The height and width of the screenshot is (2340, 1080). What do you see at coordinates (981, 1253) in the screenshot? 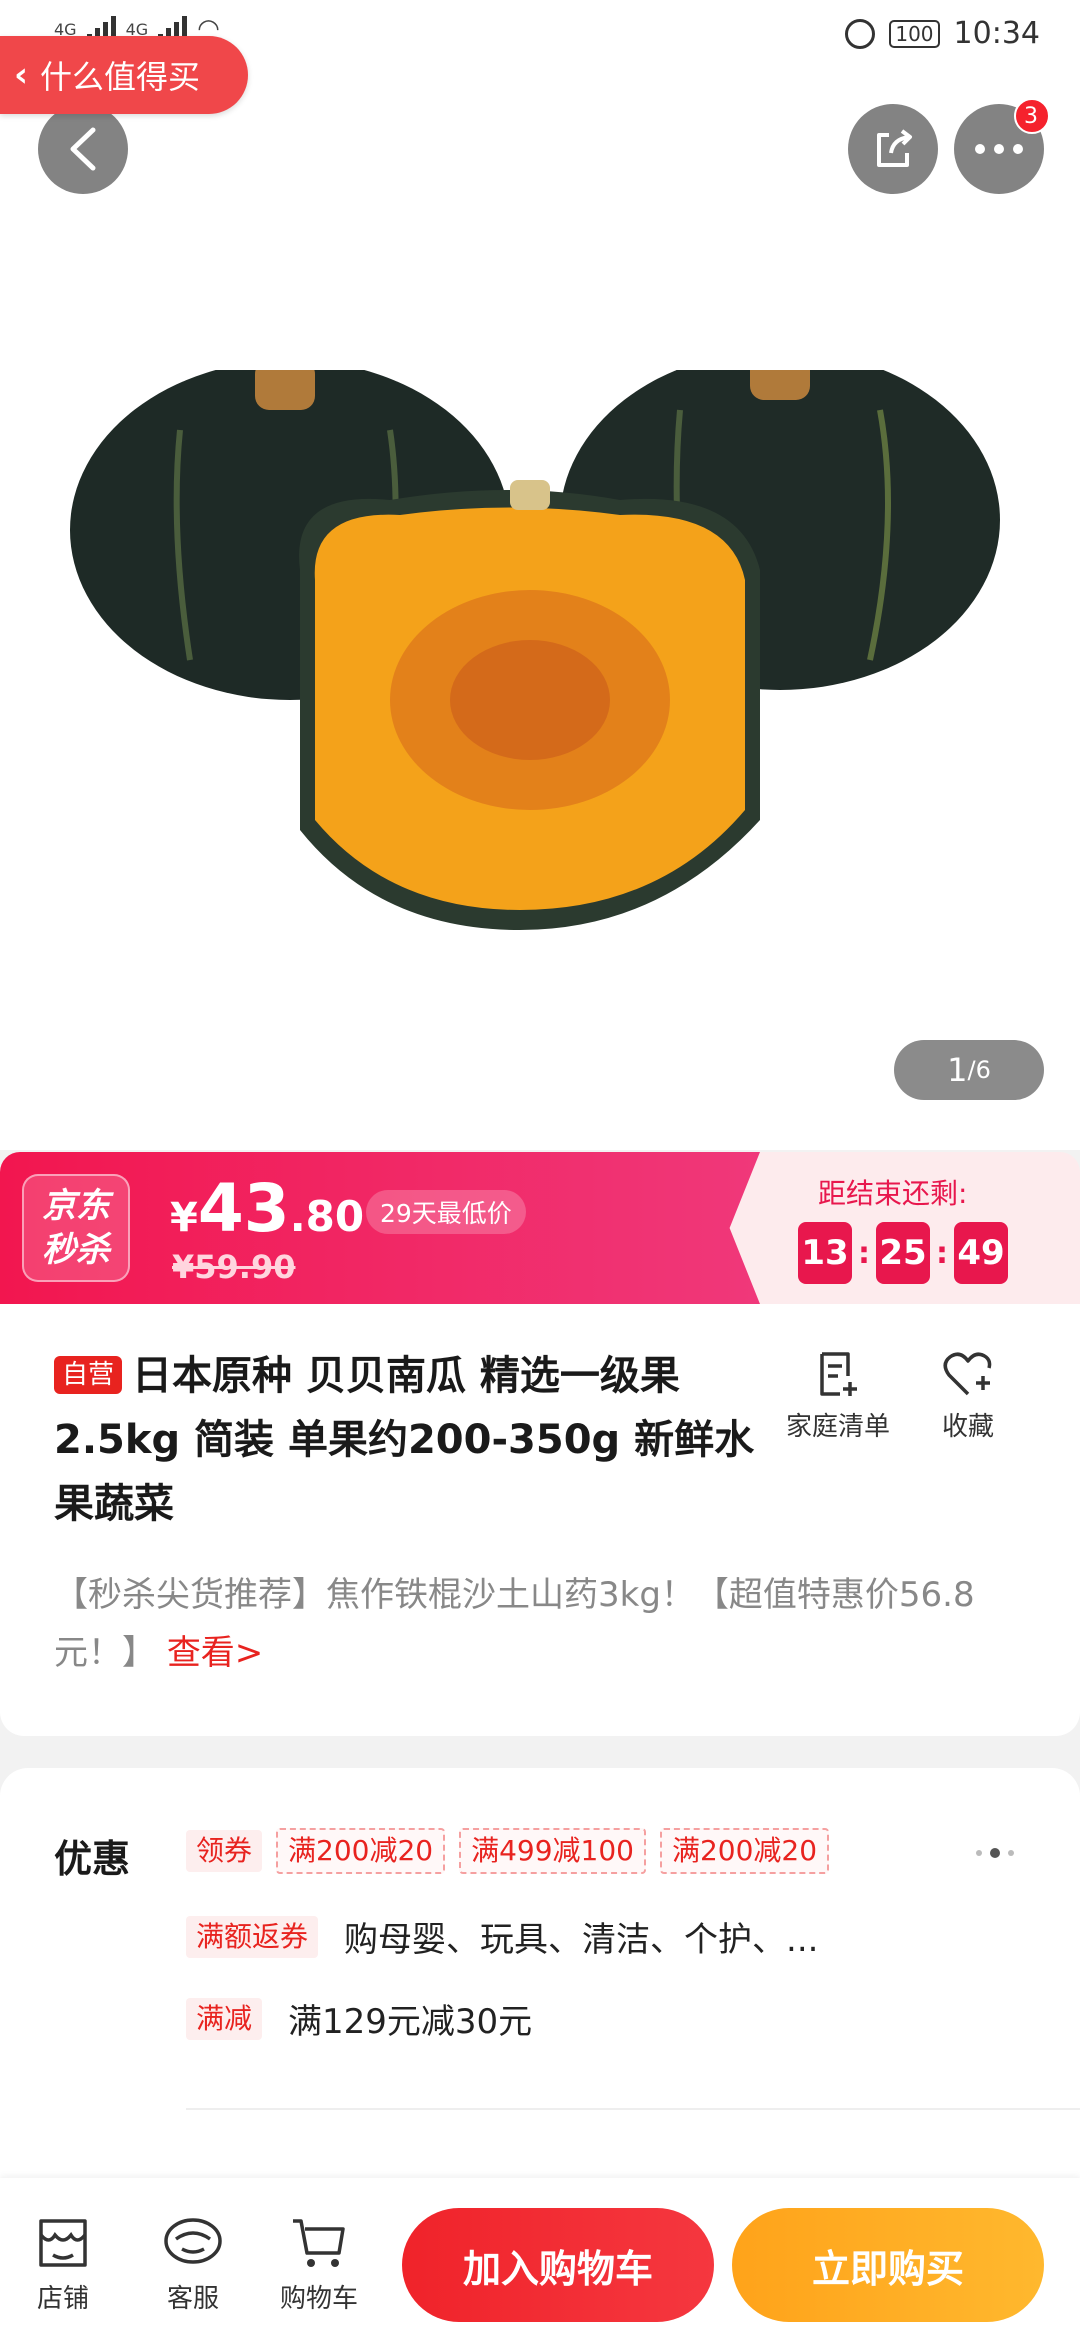
I see `countdown-seconds: 49` at bounding box center [981, 1253].